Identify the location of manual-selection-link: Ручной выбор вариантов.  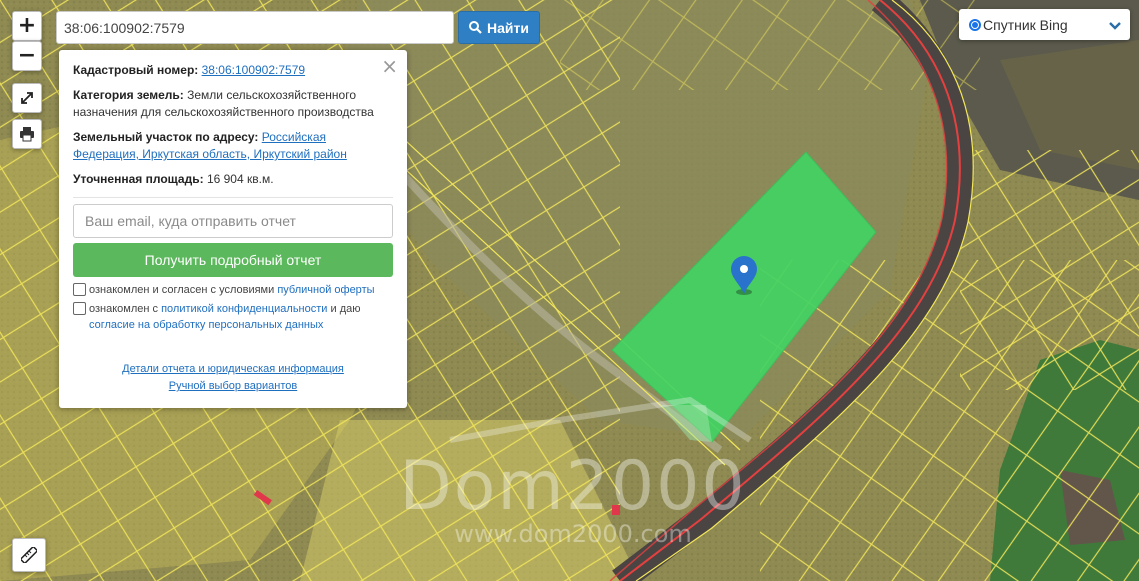
(233, 386).